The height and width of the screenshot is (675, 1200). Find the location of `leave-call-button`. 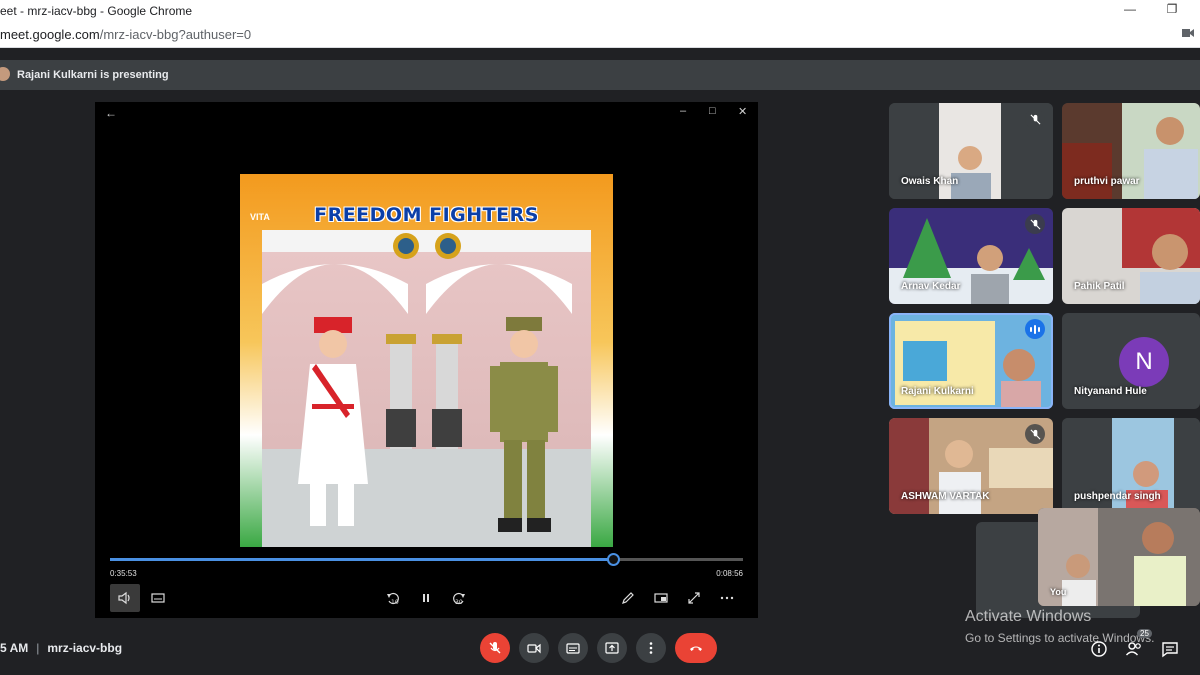

leave-call-button is located at coordinates (696, 648).